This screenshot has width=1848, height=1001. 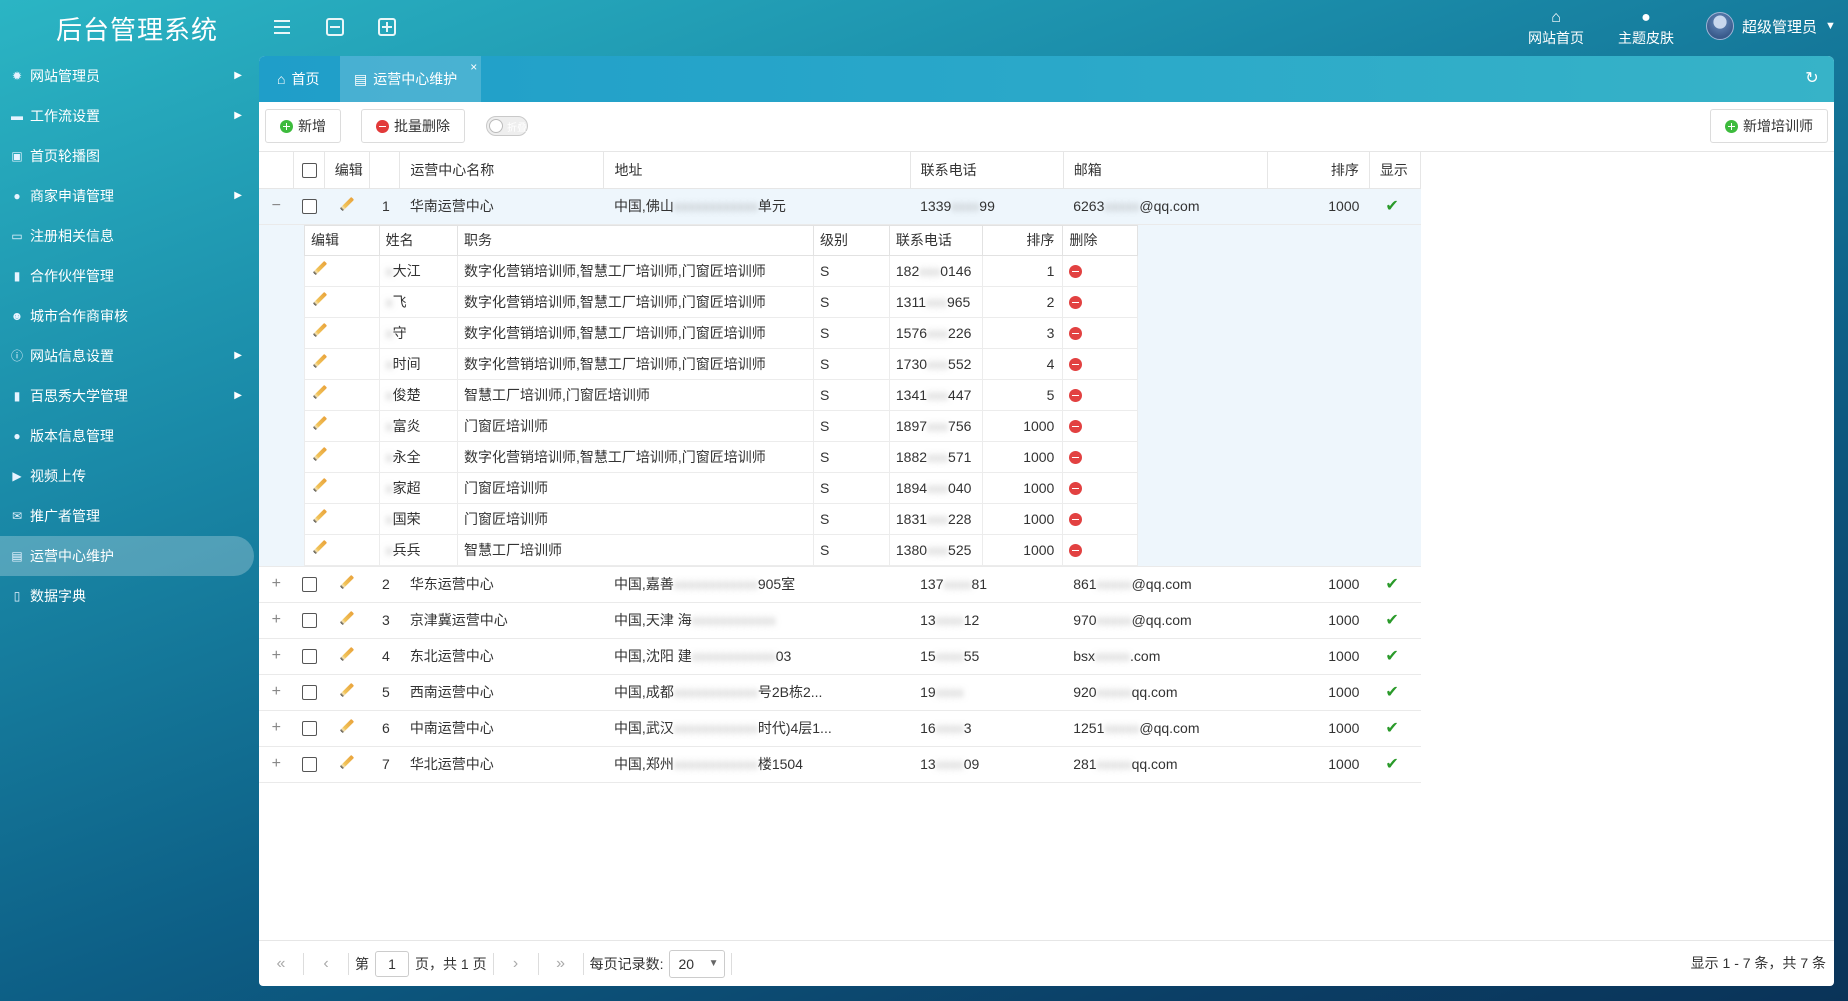 I want to click on trainer-row: x守 数字化营销培训师,智慧工厂培训师,门窗匠培训师 S 1576xxx226 3, so click(x=721, y=332).